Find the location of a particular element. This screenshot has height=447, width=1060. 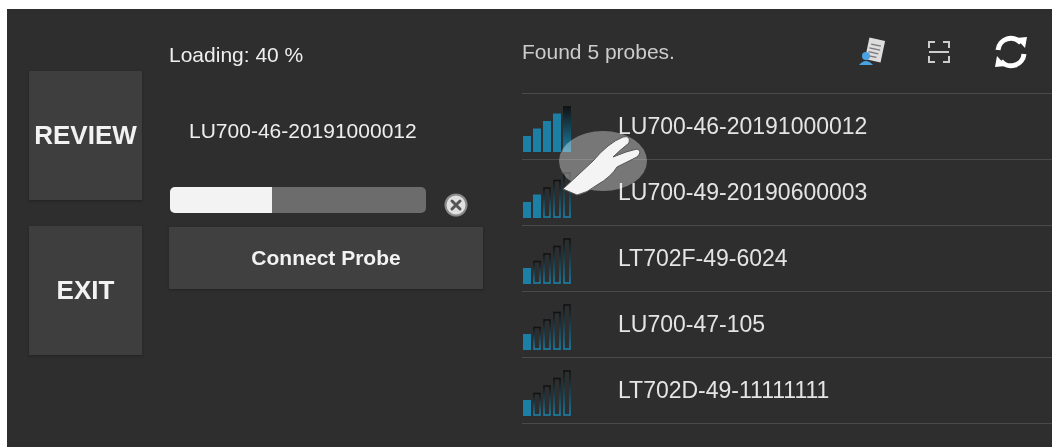

probe-name: LU700-49-20190600003 is located at coordinates (743, 192).